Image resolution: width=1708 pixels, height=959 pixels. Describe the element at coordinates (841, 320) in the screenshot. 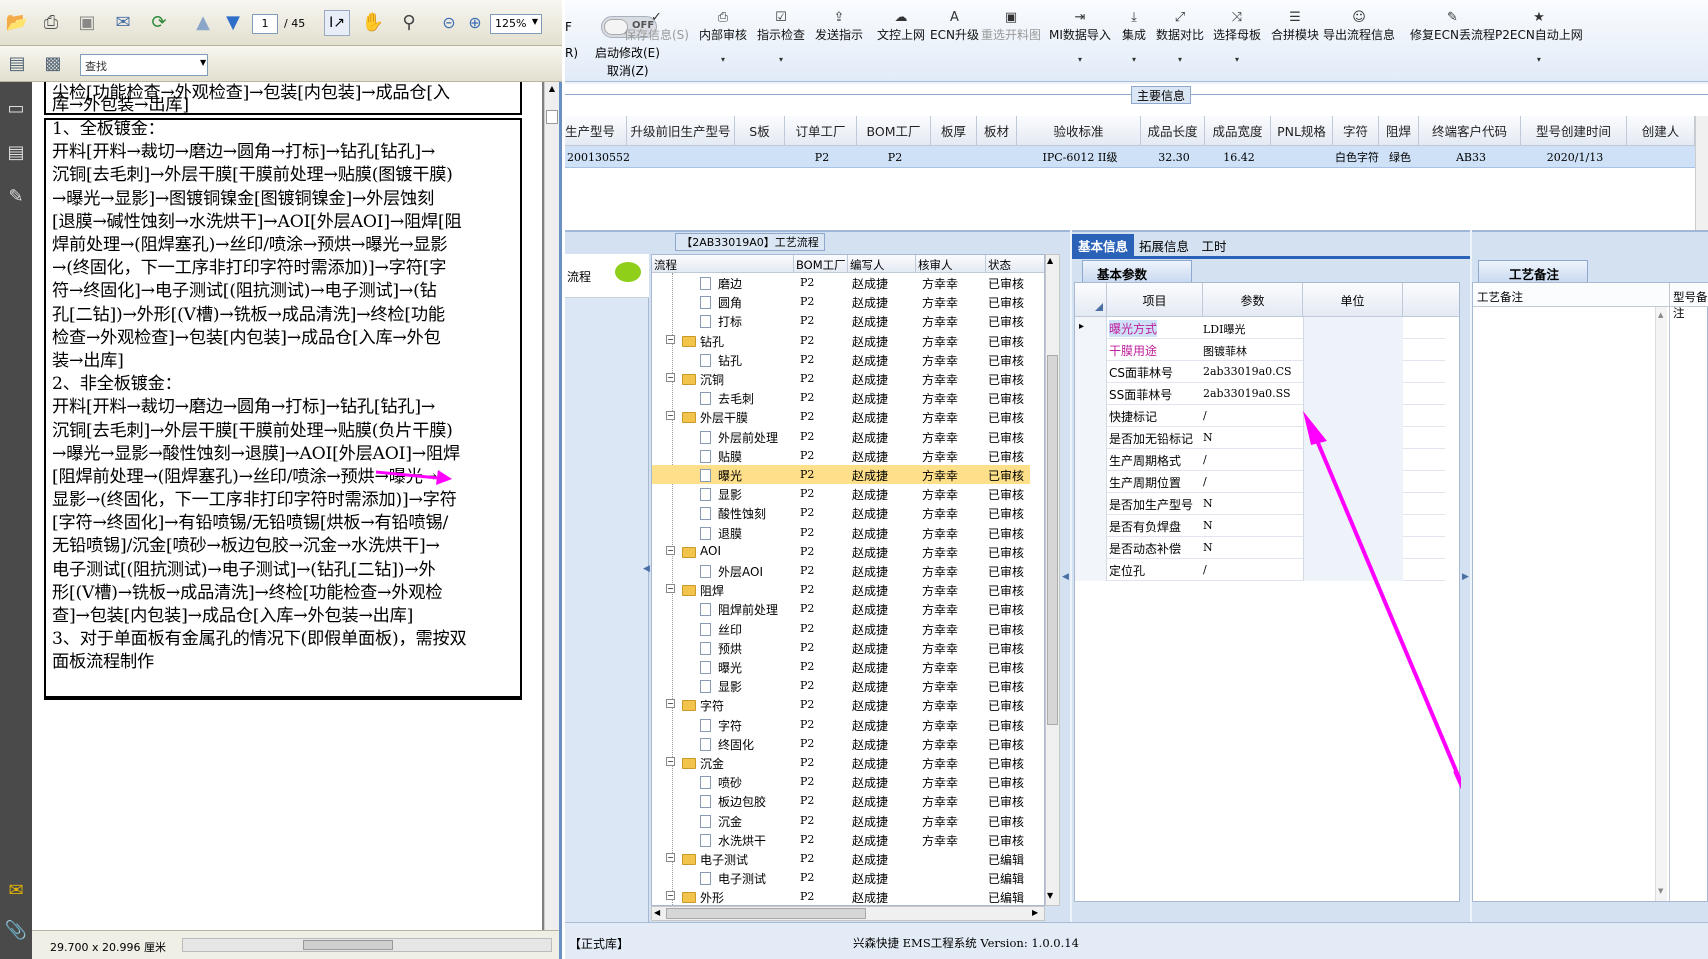

I see `process-row: 打标 P2 赵成捷 方幸幸 已审核` at that location.